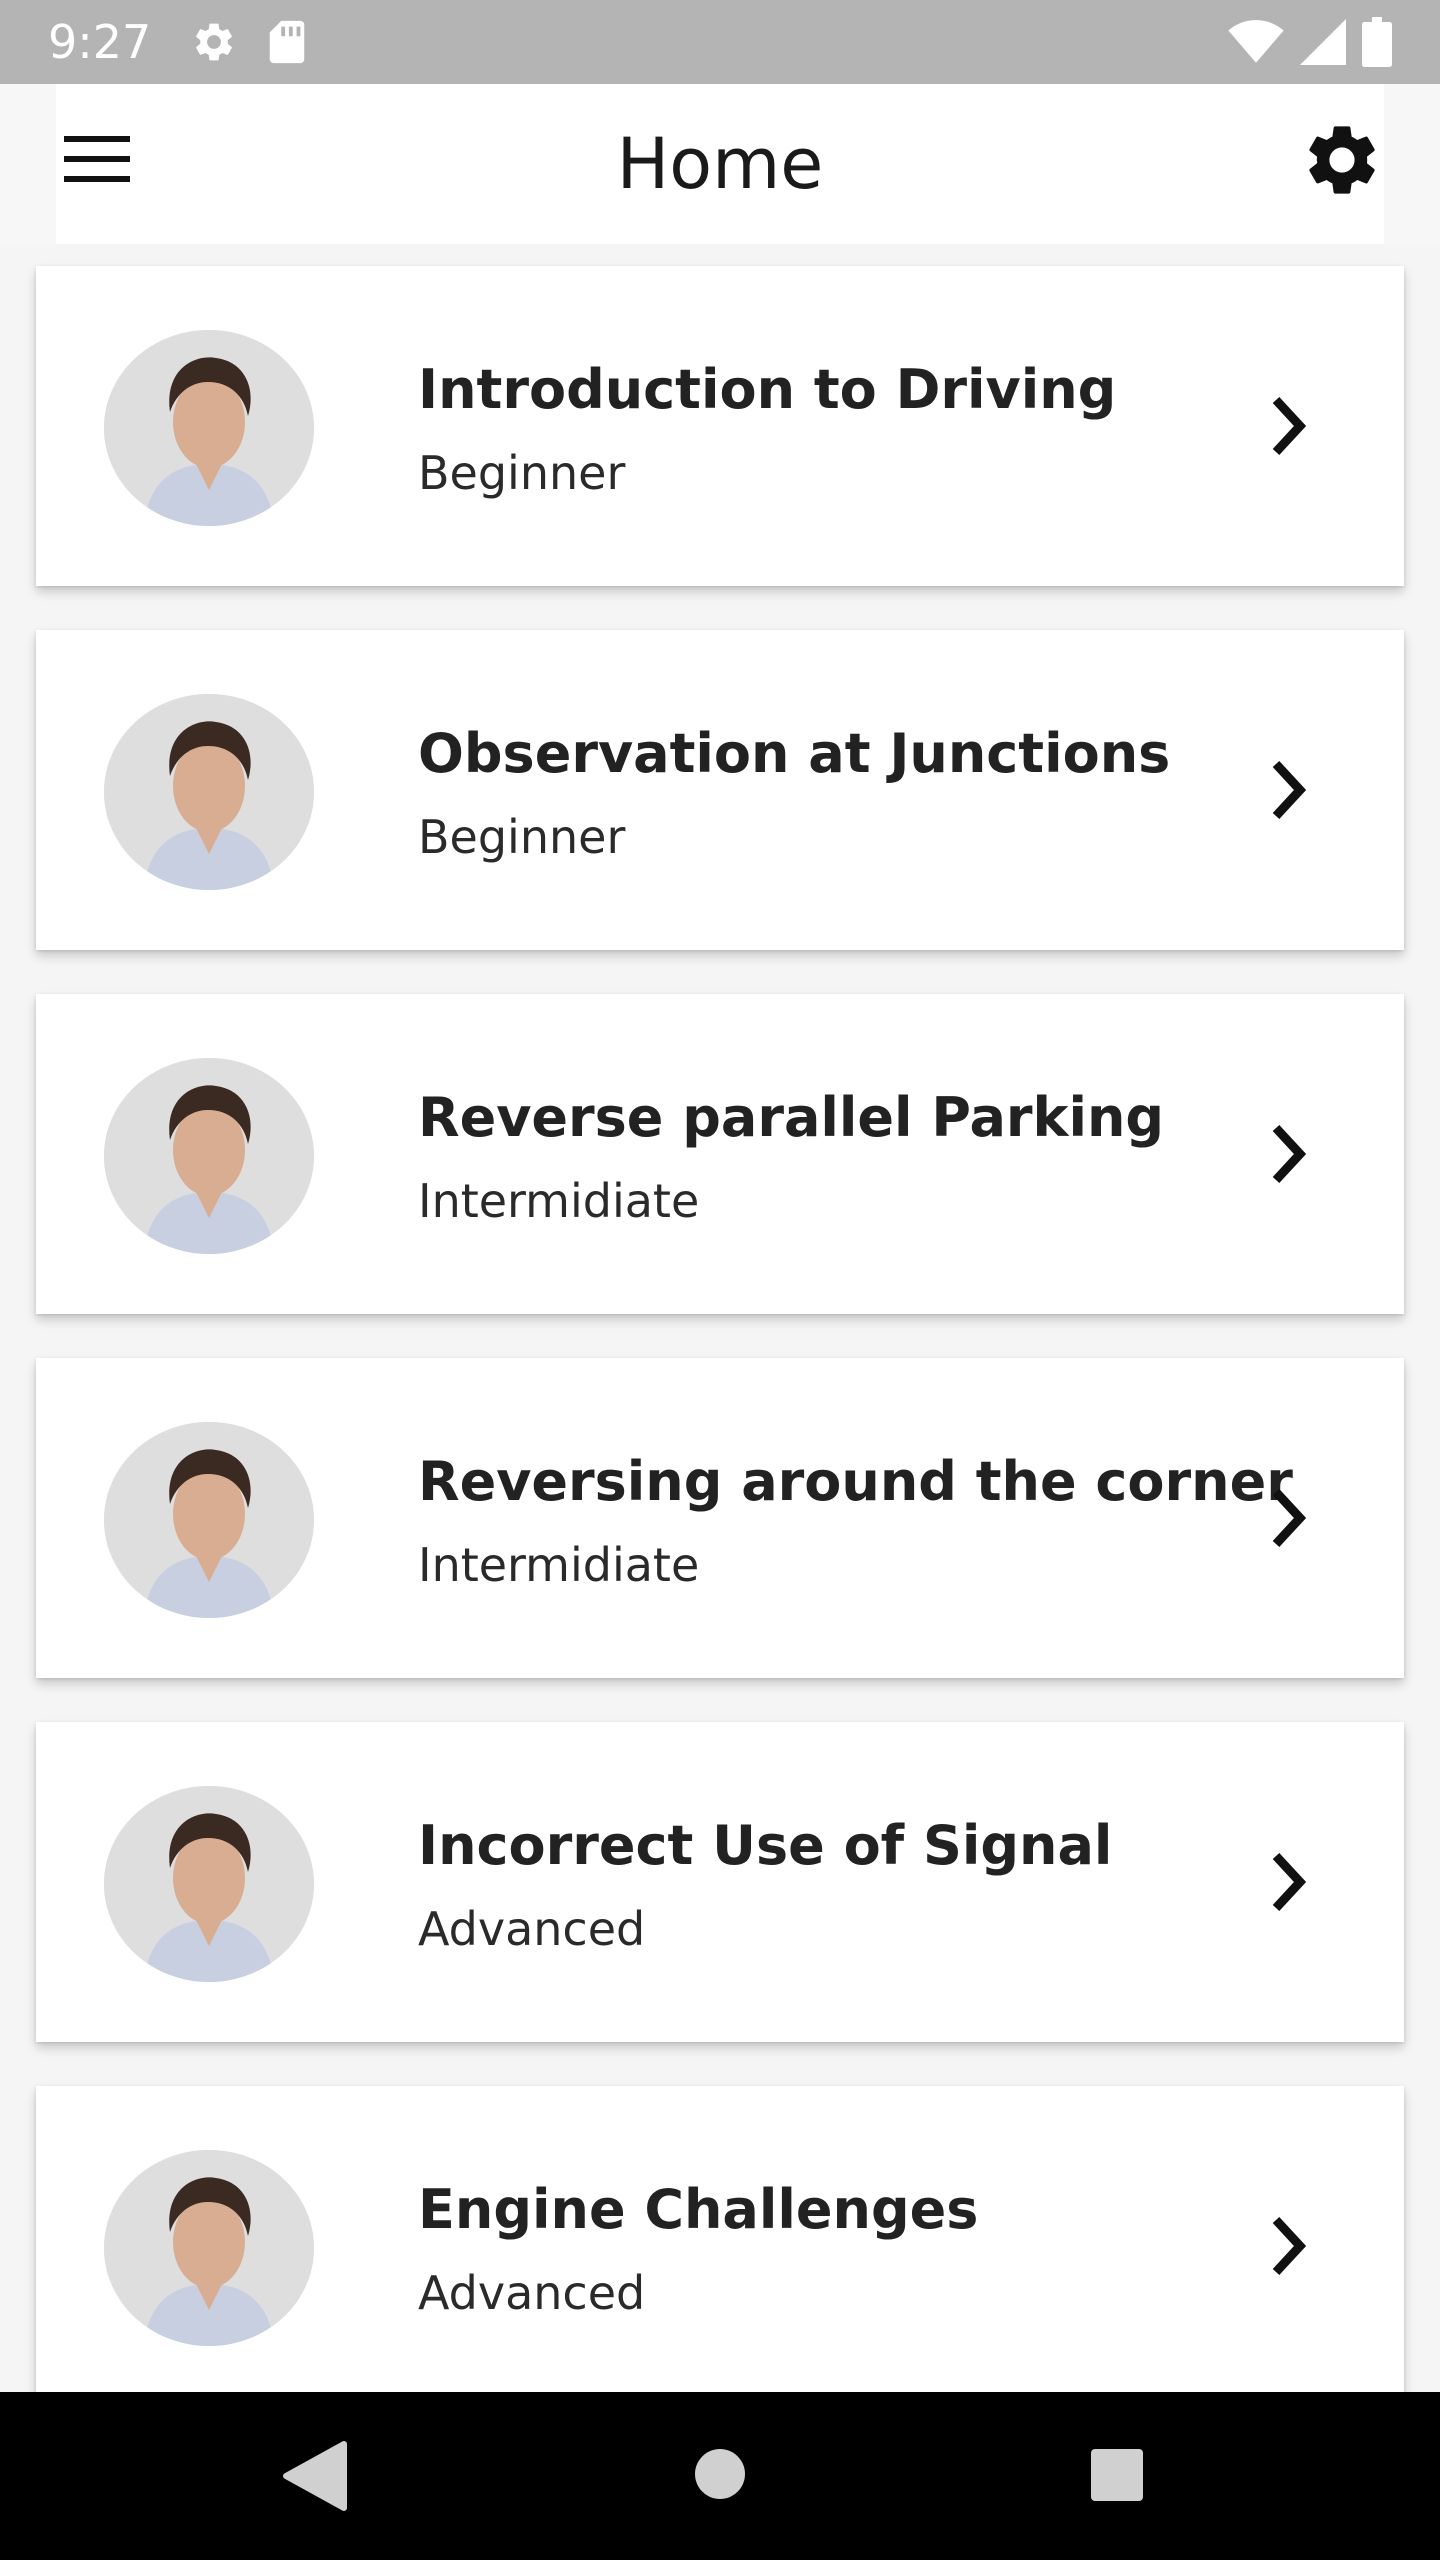 The width and height of the screenshot is (1440, 2560). What do you see at coordinates (100, 42) in the screenshot?
I see `status-time: 9:27` at bounding box center [100, 42].